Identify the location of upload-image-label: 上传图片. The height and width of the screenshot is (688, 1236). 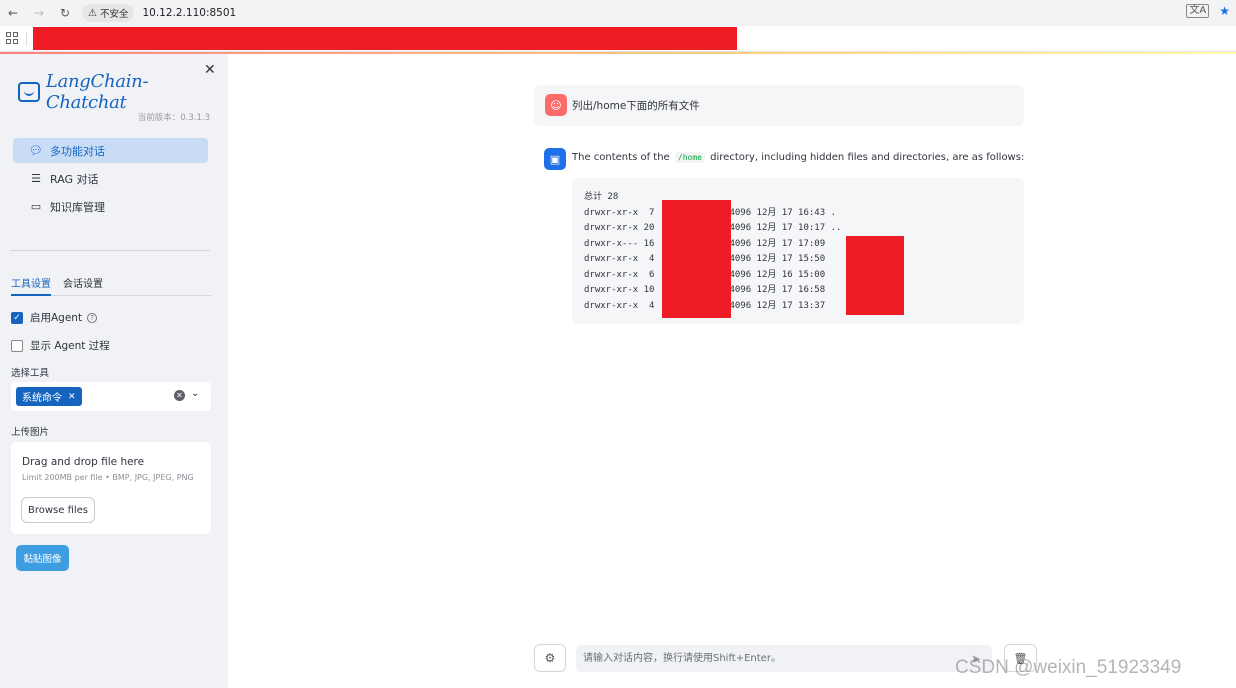
(30, 432).